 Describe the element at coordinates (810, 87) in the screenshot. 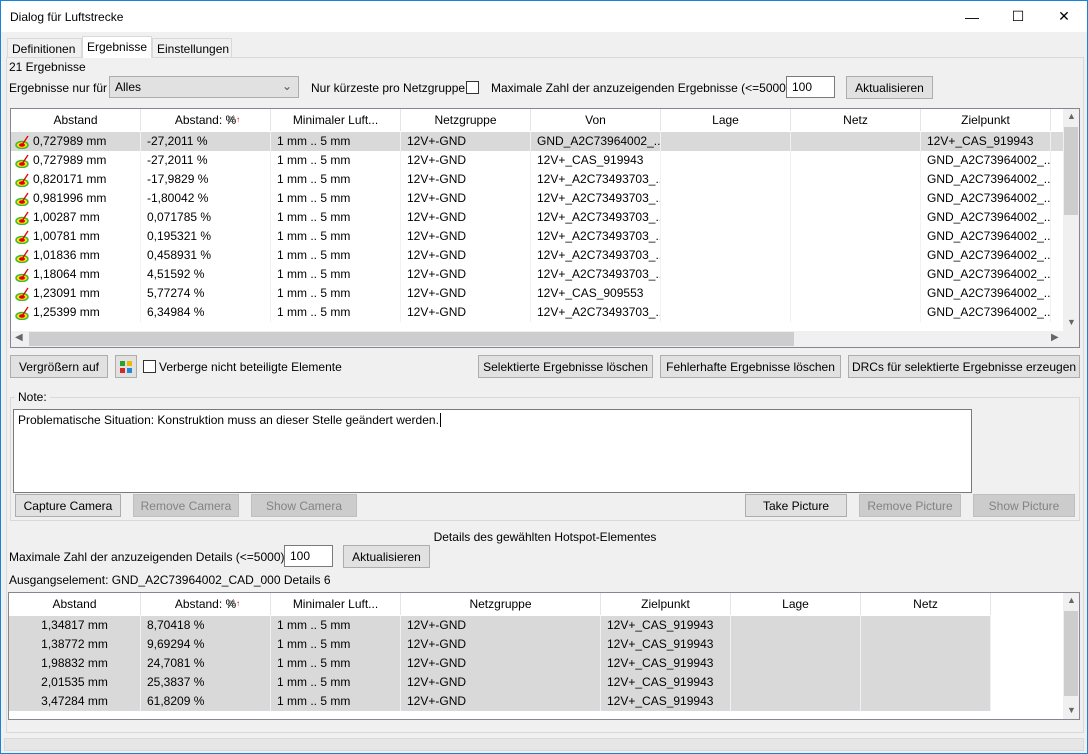

I see `max-results-input: 100` at that location.